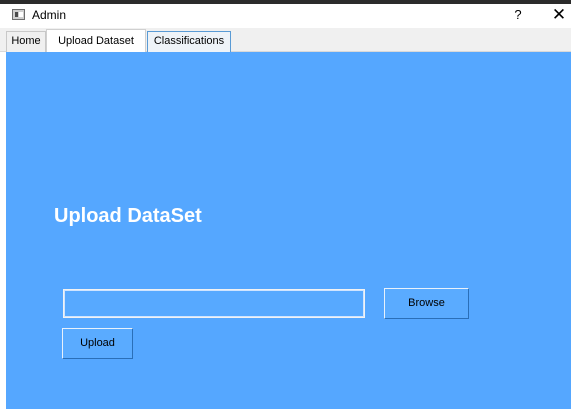 The image size is (571, 409). What do you see at coordinates (214, 303) in the screenshot?
I see `file-path-input` at bounding box center [214, 303].